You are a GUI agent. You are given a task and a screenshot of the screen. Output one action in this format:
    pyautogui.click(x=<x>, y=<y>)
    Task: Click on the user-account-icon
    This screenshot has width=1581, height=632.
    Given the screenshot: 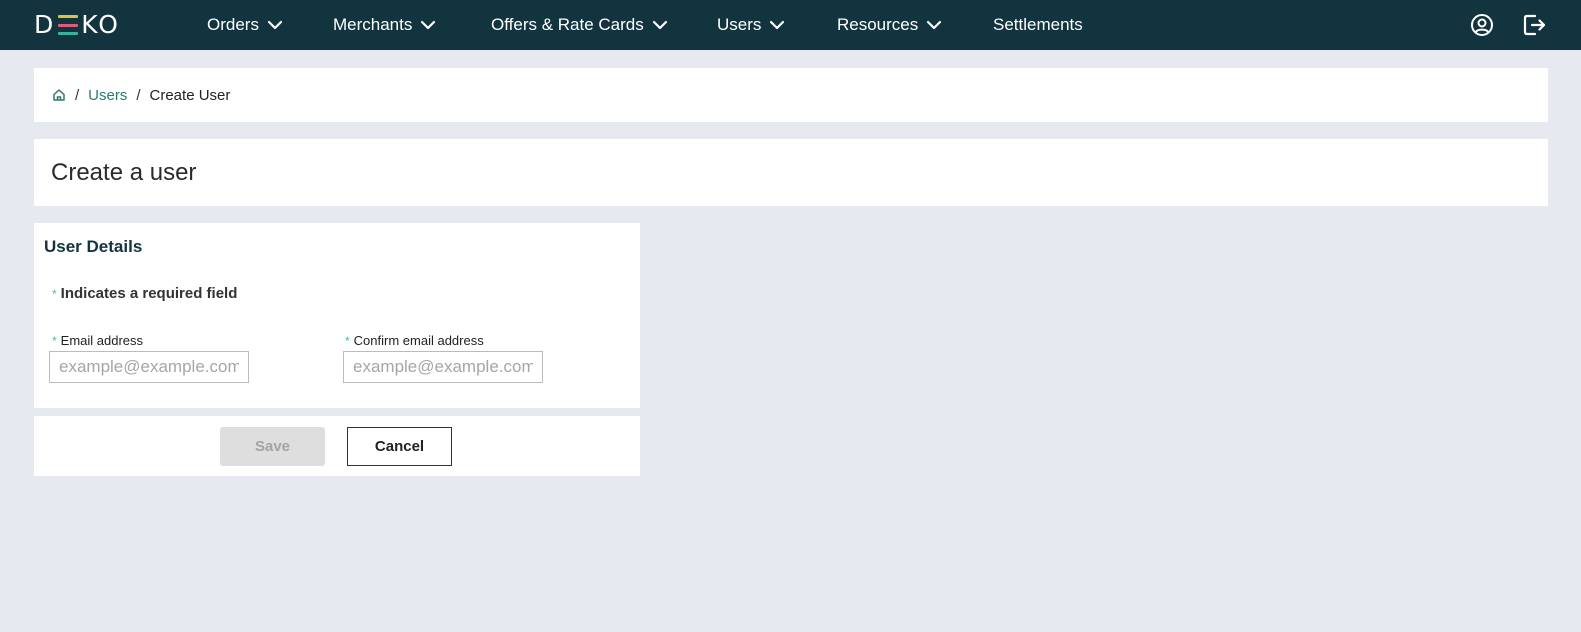 What is the action you would take?
    pyautogui.click(x=1482, y=25)
    